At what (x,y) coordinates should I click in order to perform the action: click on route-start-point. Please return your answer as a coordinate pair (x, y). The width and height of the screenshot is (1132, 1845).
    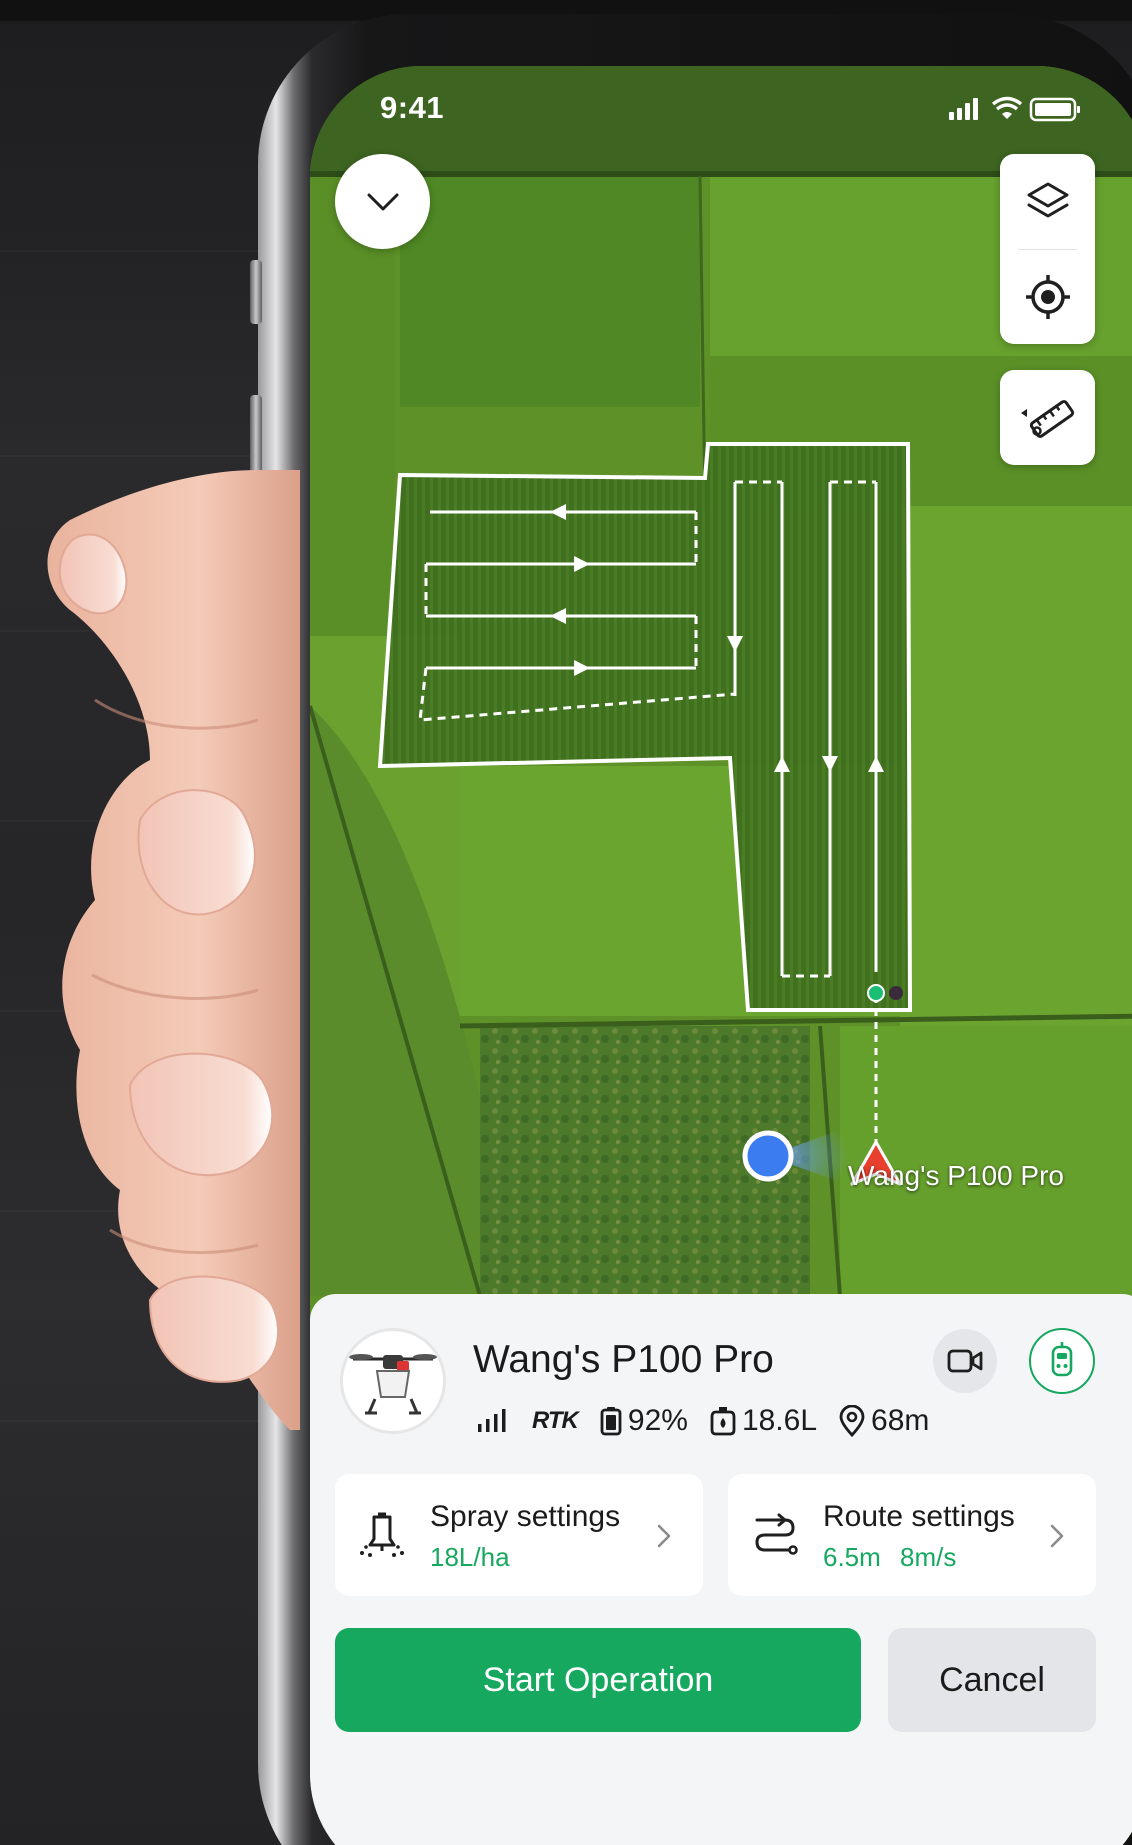
    Looking at the image, I should click on (876, 993).